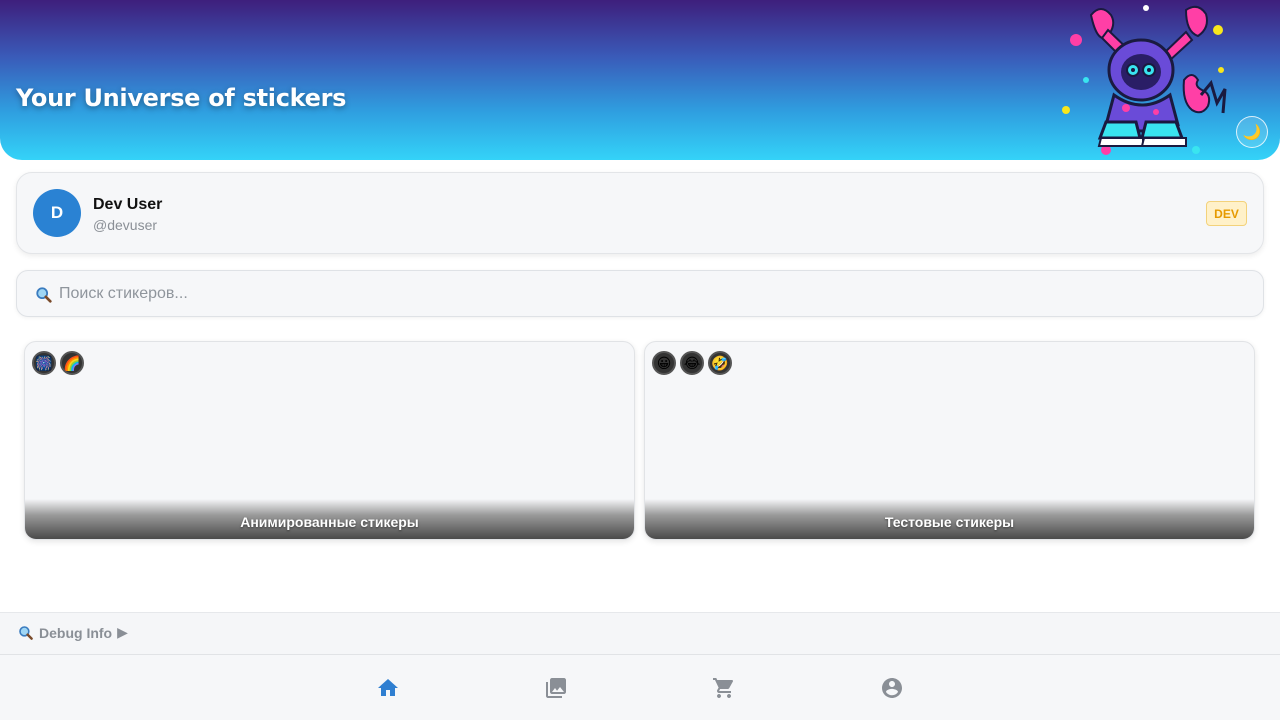 Image resolution: width=1280 pixels, height=720 pixels. What do you see at coordinates (128, 204) in the screenshot?
I see `user-name: Dev User` at bounding box center [128, 204].